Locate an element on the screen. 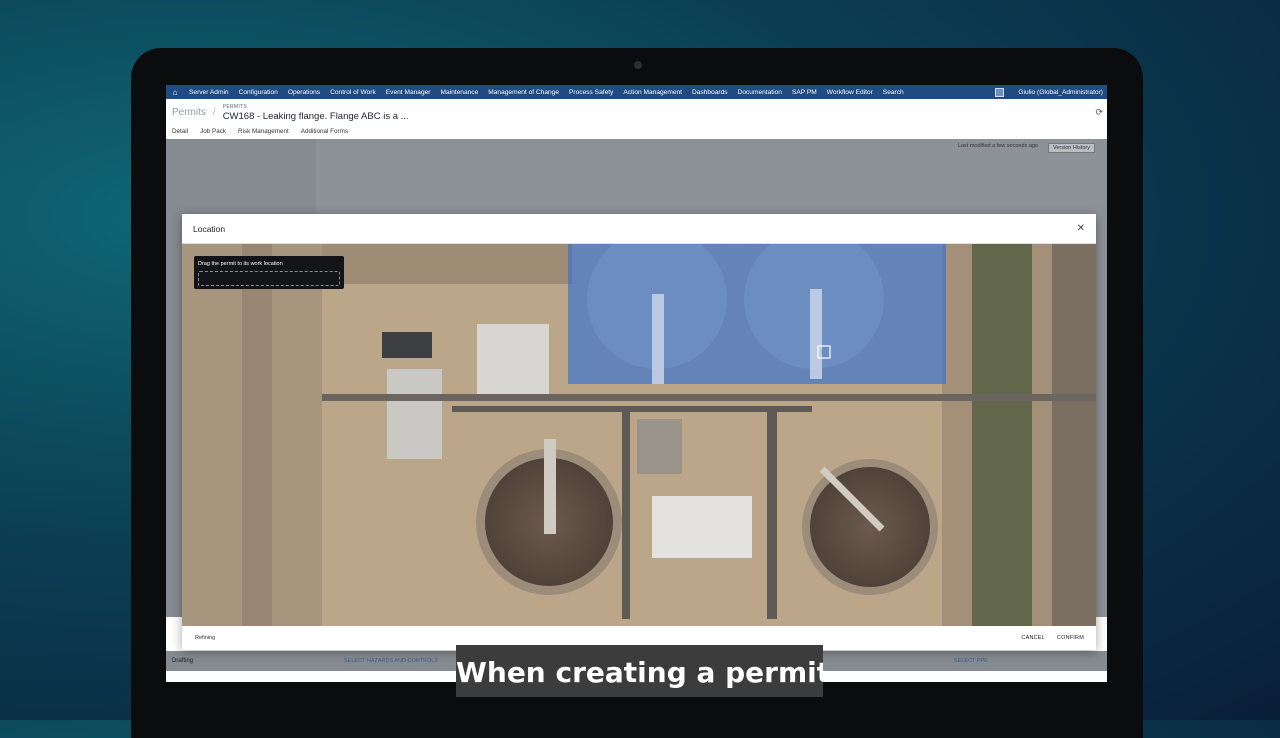  refresh-icon: ⟳ is located at coordinates (1099, 112).